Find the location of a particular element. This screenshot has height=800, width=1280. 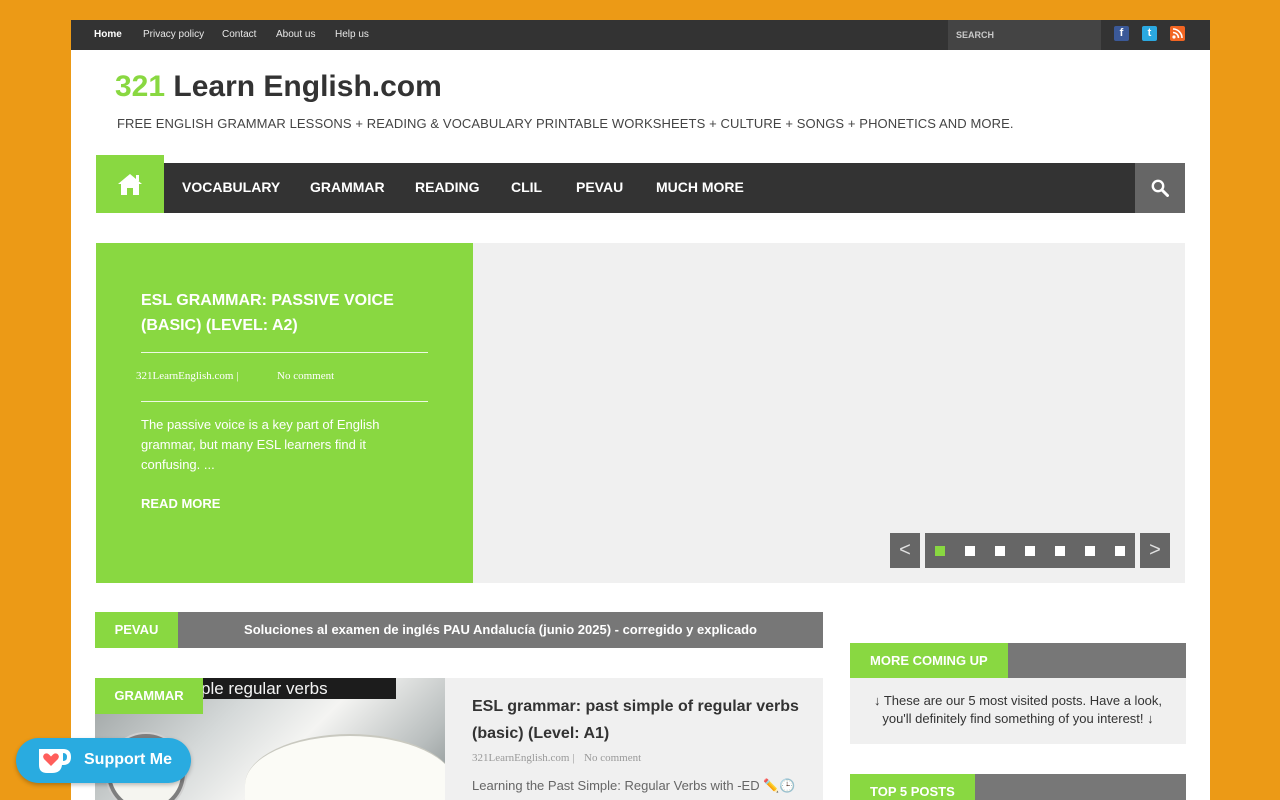

site-title: 321 Learn English.com is located at coordinates (278, 87).